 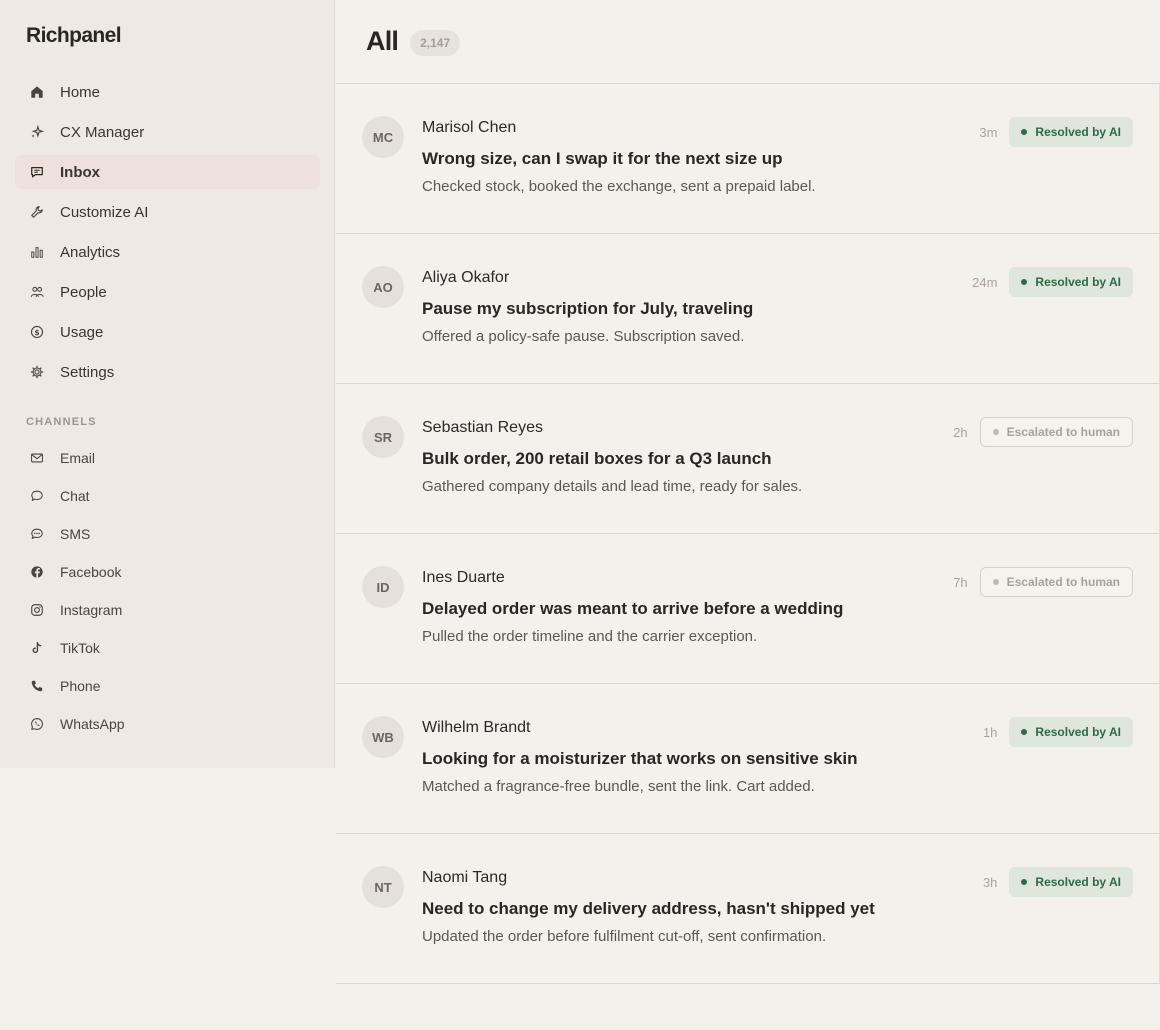 What do you see at coordinates (985, 282) in the screenshot?
I see `timestamp: 24m` at bounding box center [985, 282].